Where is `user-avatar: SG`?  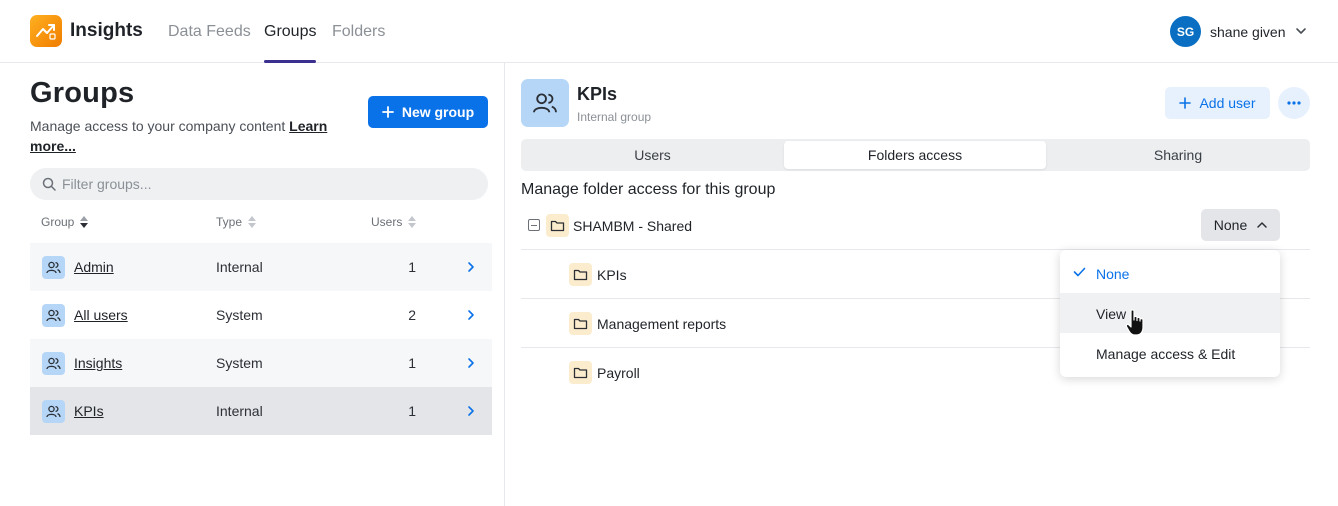
user-avatar: SG is located at coordinates (1185, 31).